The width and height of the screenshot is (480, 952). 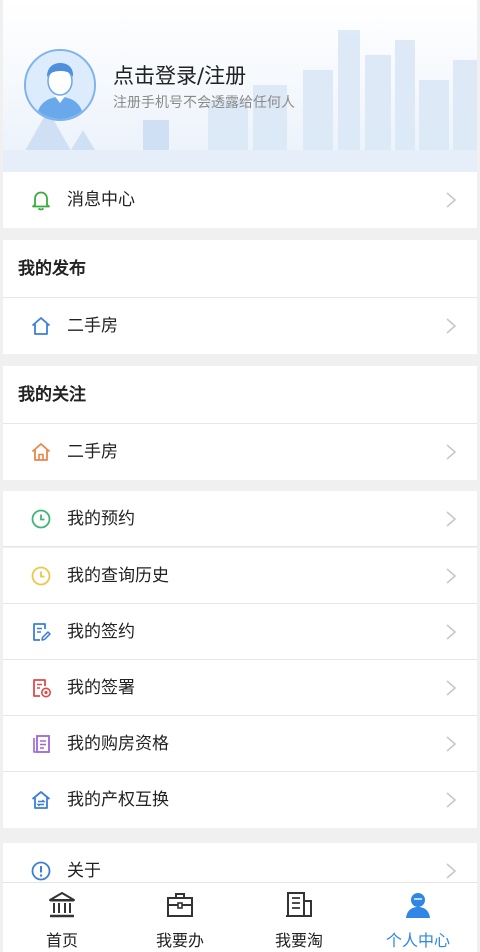 What do you see at coordinates (52, 269) in the screenshot?
I see `section-title: 我的发布` at bounding box center [52, 269].